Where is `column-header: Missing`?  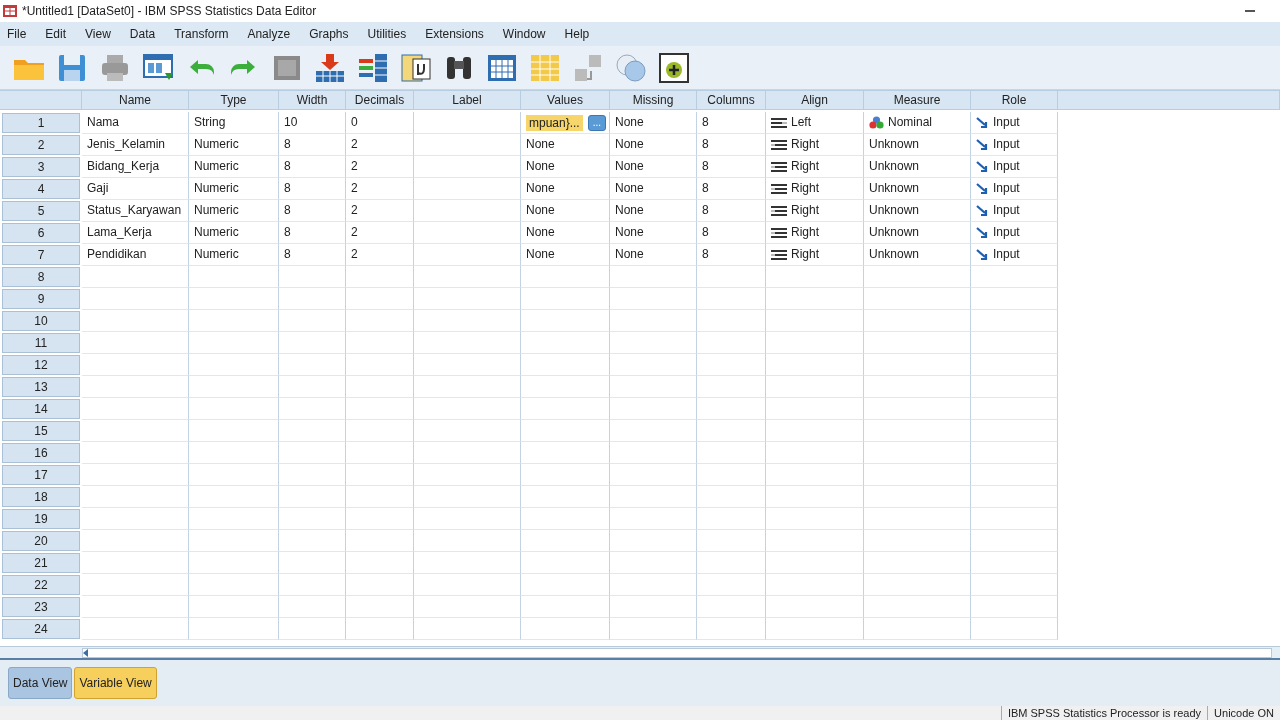
column-header: Missing is located at coordinates (653, 100).